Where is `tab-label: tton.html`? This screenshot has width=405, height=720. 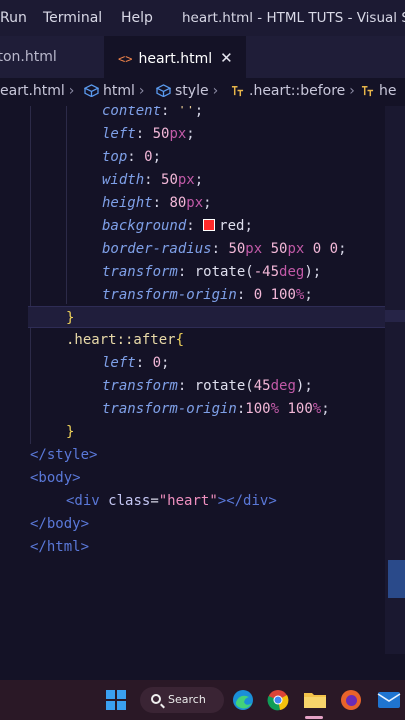
tab-label: tton.html is located at coordinates (28, 57).